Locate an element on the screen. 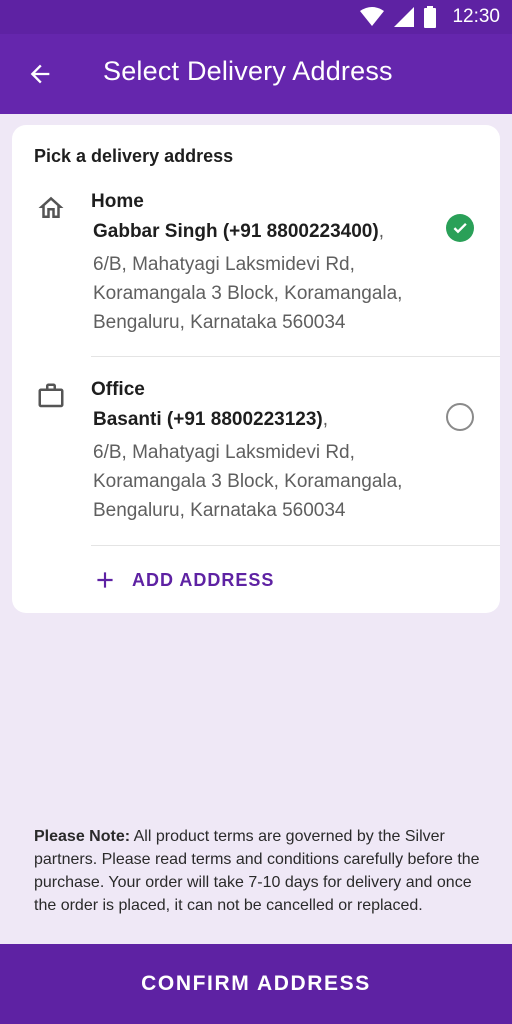 This screenshot has height=1024, width=512. address-type-label: Office is located at coordinates (118, 389).